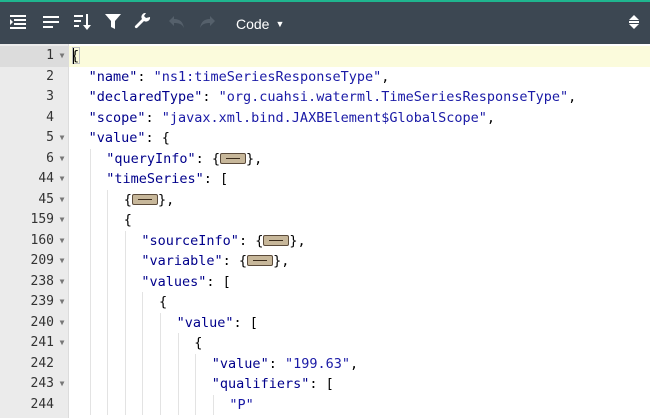 This screenshot has height=418, width=650. Describe the element at coordinates (241, 405) in the screenshot. I see `code-text: "P"` at that location.